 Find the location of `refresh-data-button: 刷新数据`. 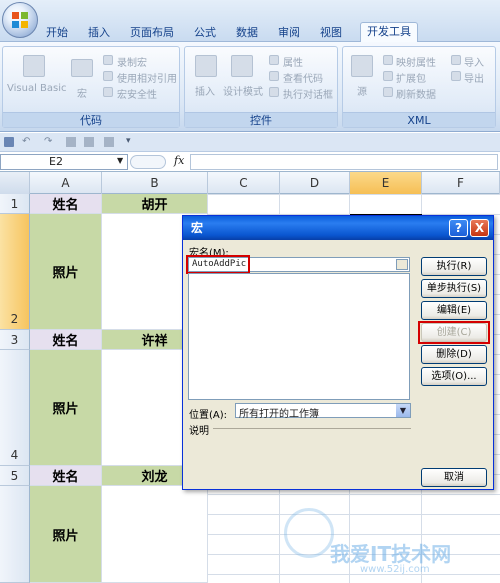

refresh-data-button: 刷新数据 is located at coordinates (416, 93).